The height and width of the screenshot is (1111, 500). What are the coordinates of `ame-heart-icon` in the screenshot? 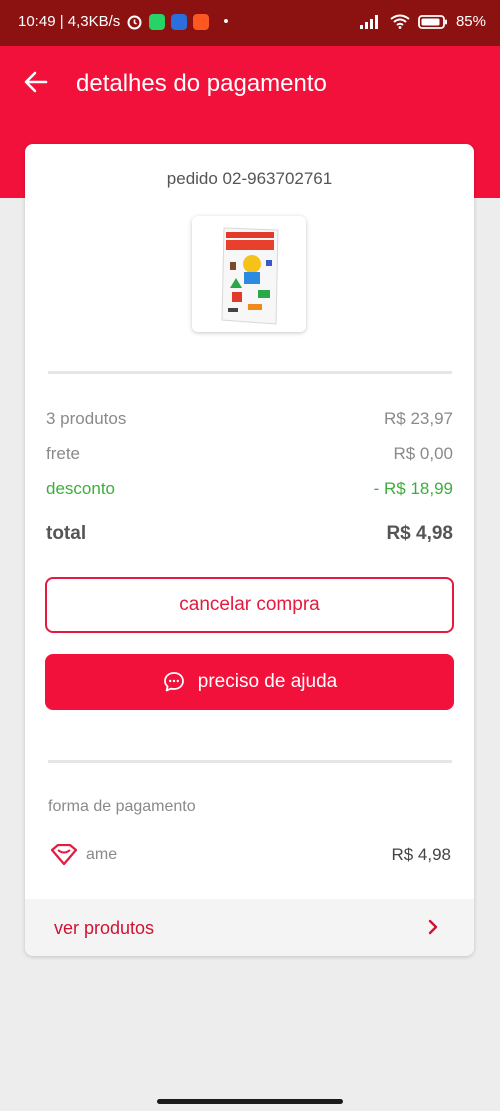 It's located at (64, 855).